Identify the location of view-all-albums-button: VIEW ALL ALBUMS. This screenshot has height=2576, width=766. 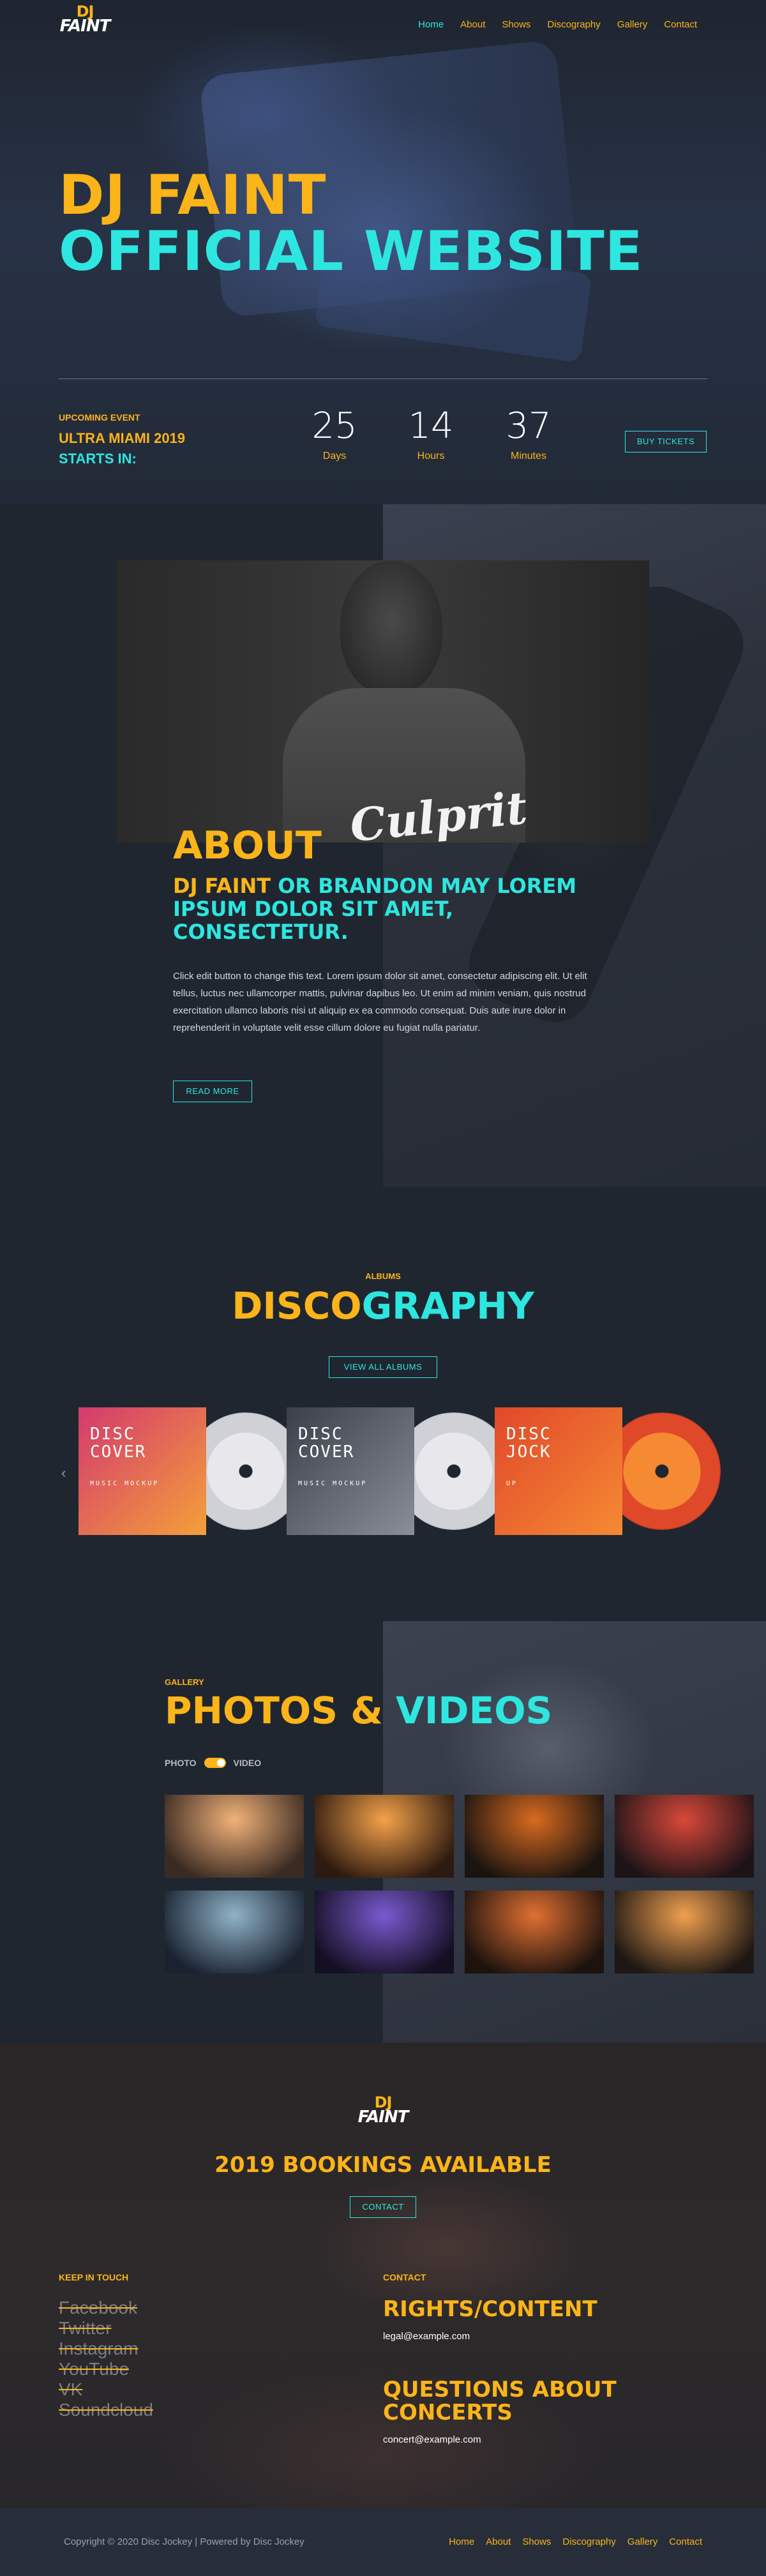
(383, 1367).